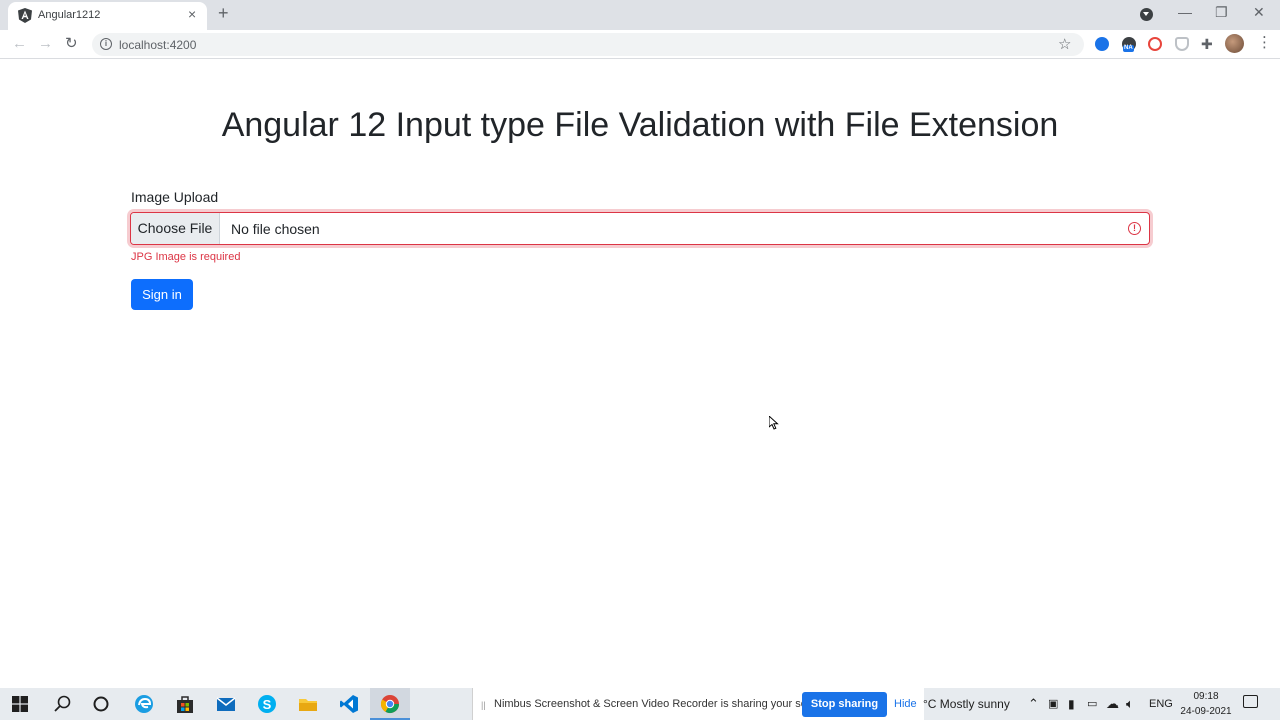  Describe the element at coordinates (107, 16) in the screenshot. I see `browser-tab: Angular1212 ×` at that location.